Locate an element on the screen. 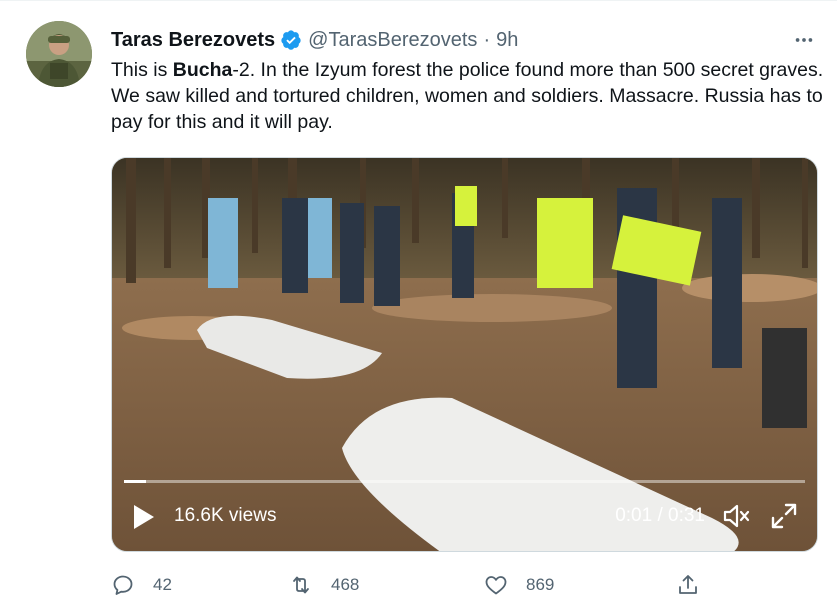 The image size is (837, 611). video-views: 16.6K views is located at coordinates (225, 515).